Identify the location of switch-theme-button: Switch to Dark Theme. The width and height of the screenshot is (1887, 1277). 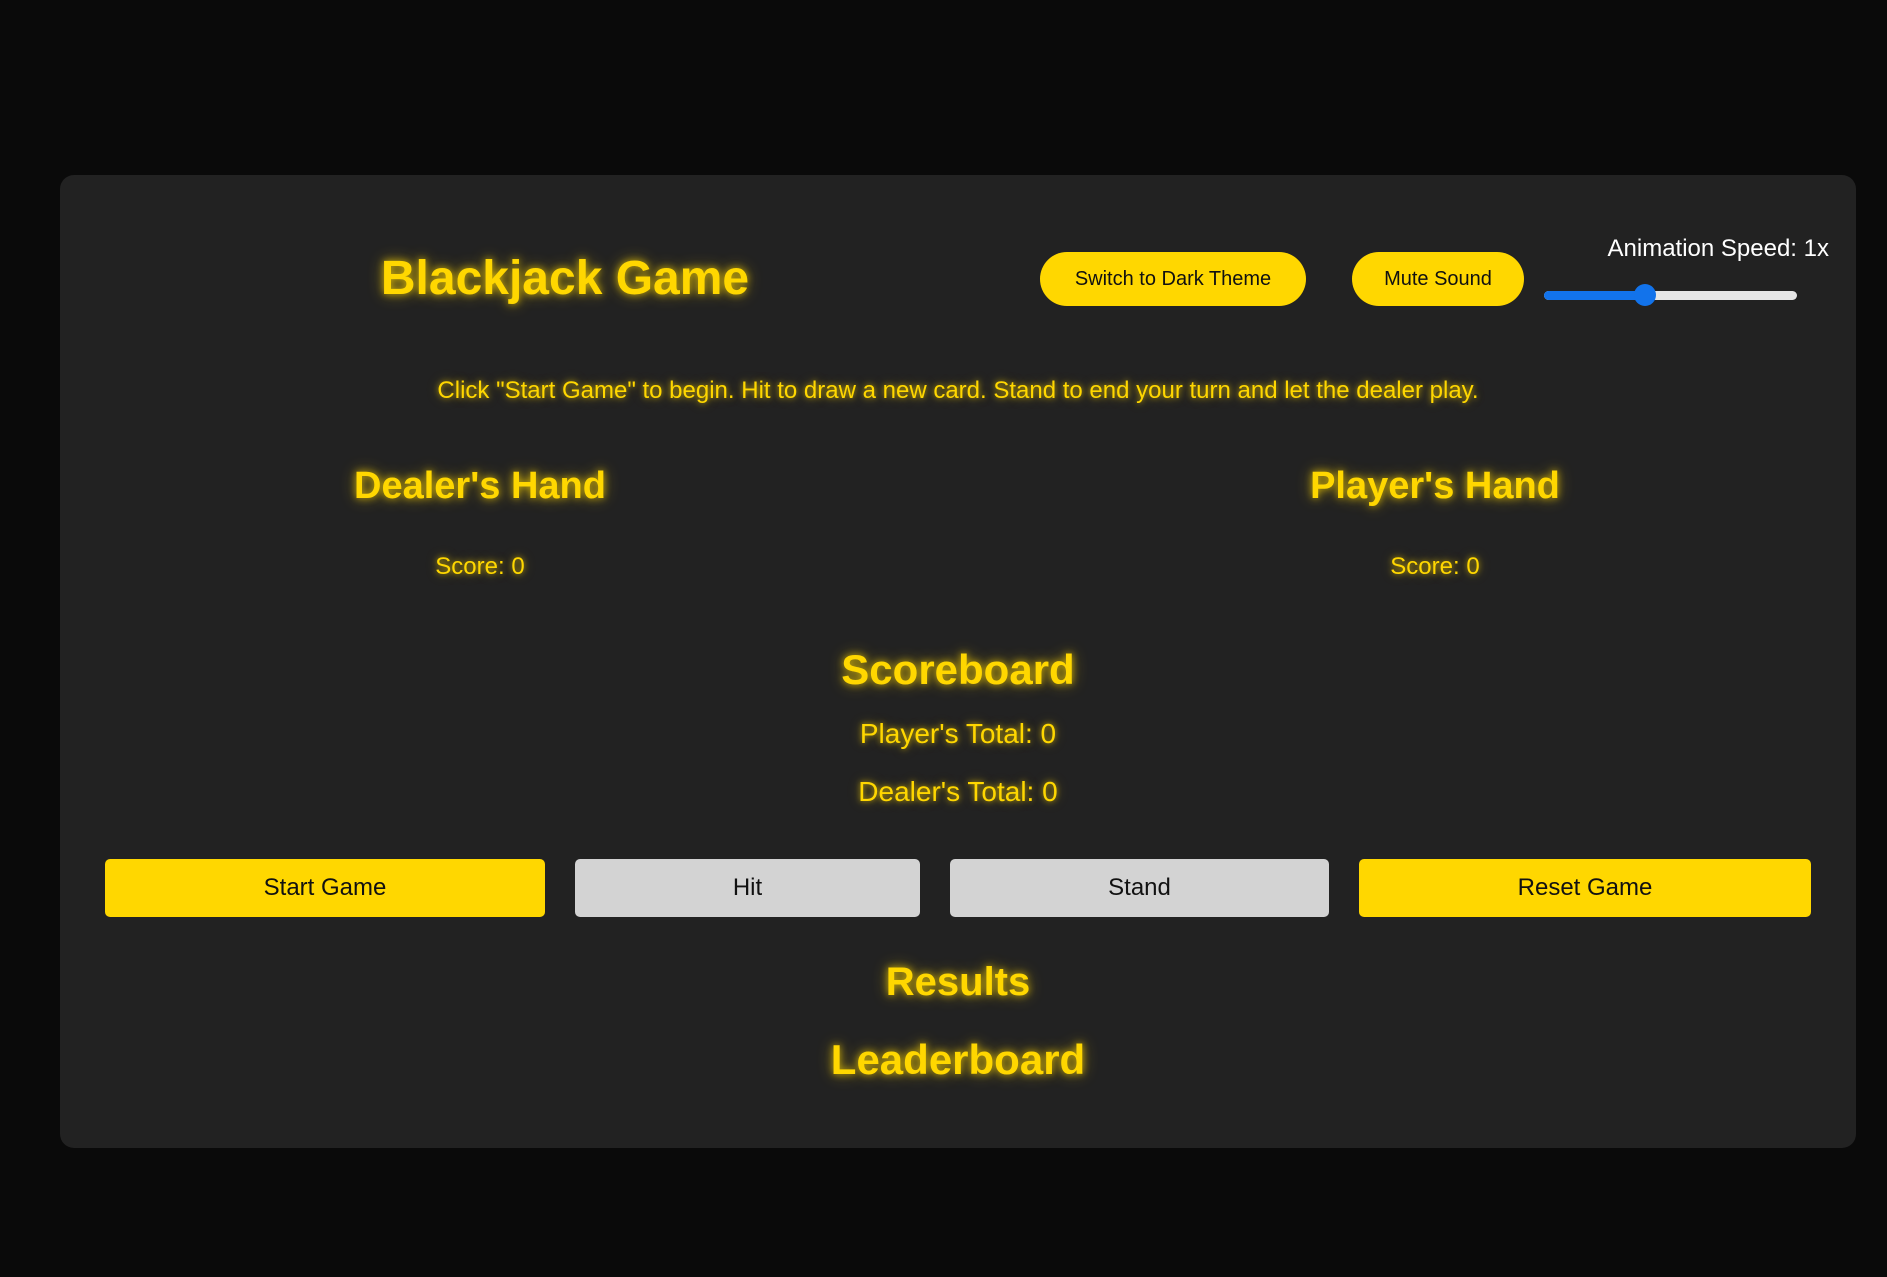
(1173, 279).